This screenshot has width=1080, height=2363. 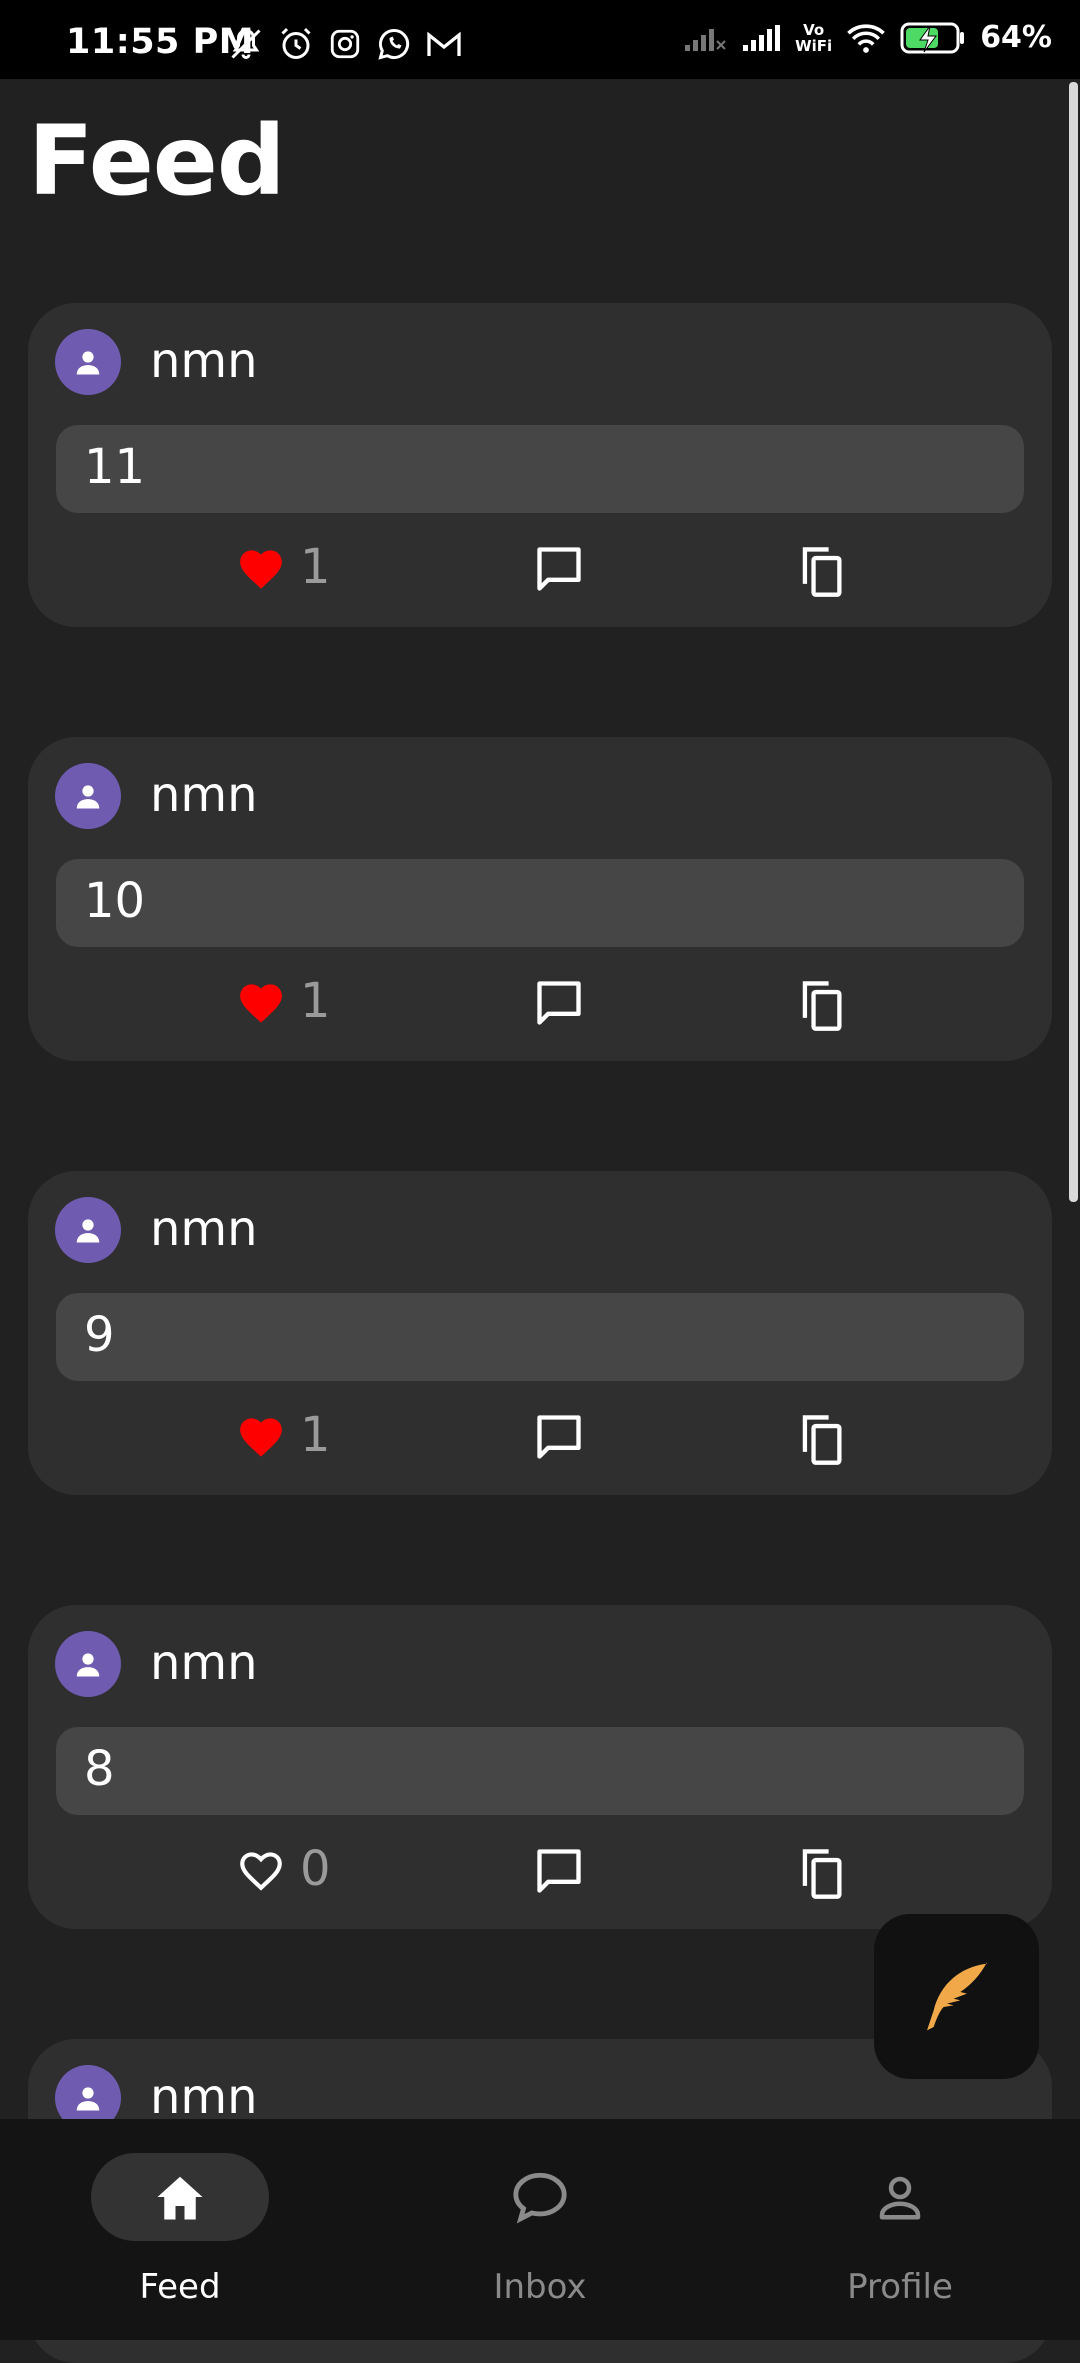 I want to click on post-content: 10, so click(x=540, y=903).